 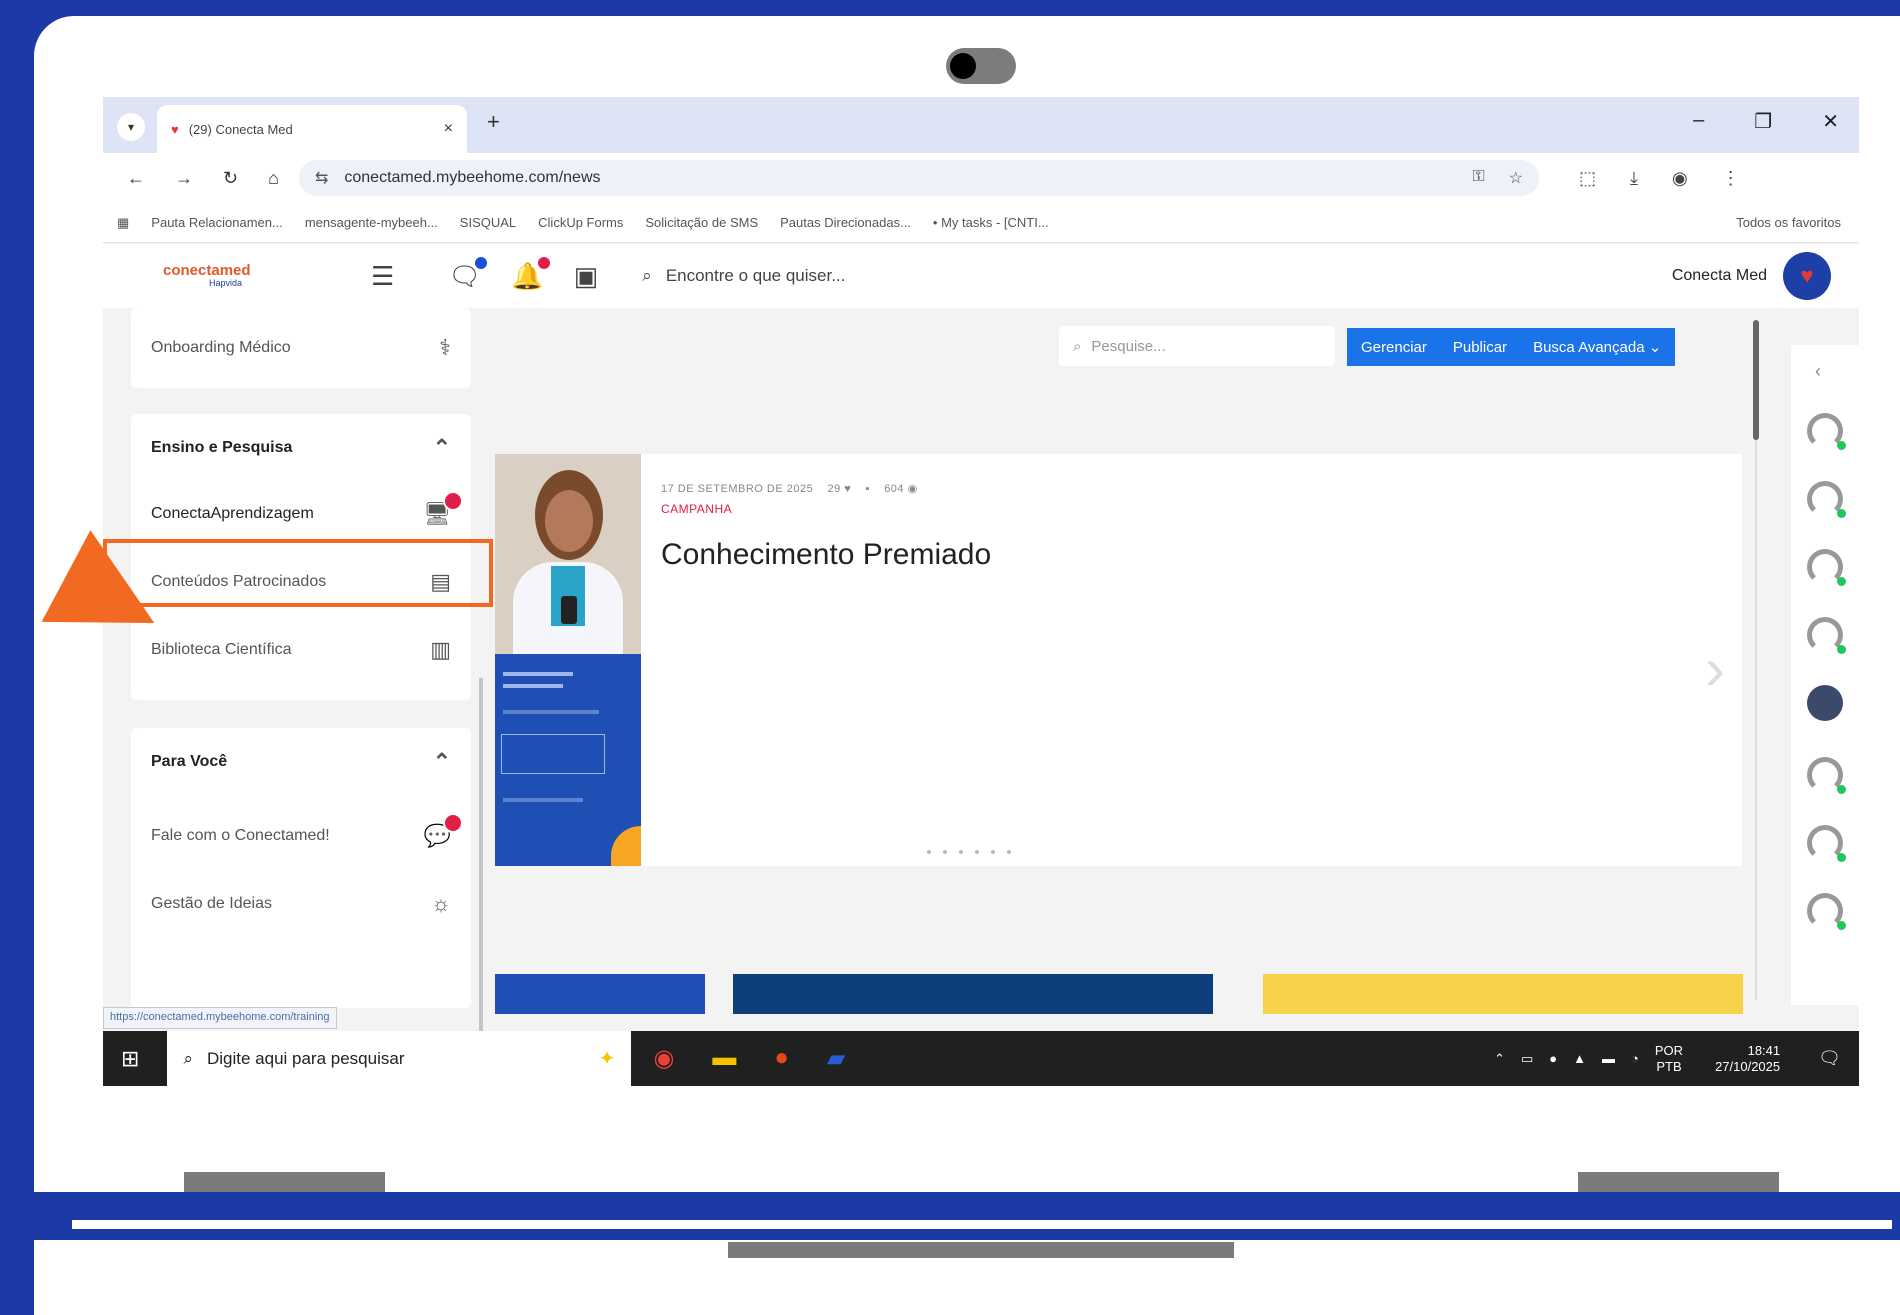 I want to click on carousel-next-icon: ›, so click(x=1715, y=668).